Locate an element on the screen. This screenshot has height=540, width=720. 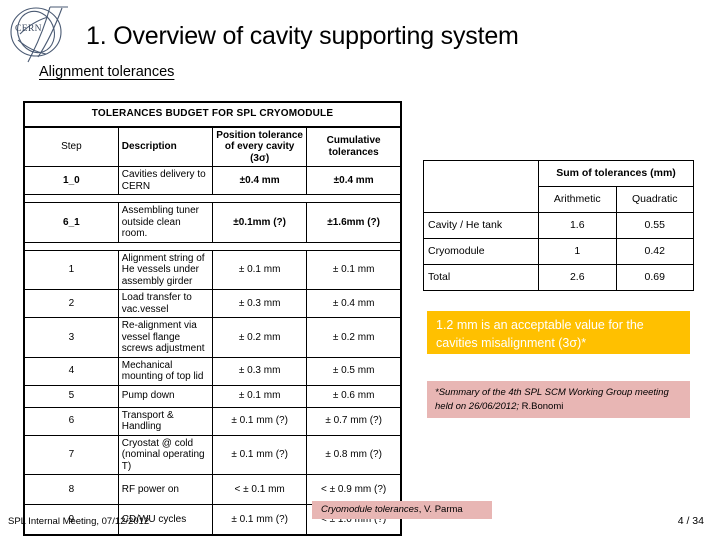
cell-step: 4 is located at coordinates (71, 371).